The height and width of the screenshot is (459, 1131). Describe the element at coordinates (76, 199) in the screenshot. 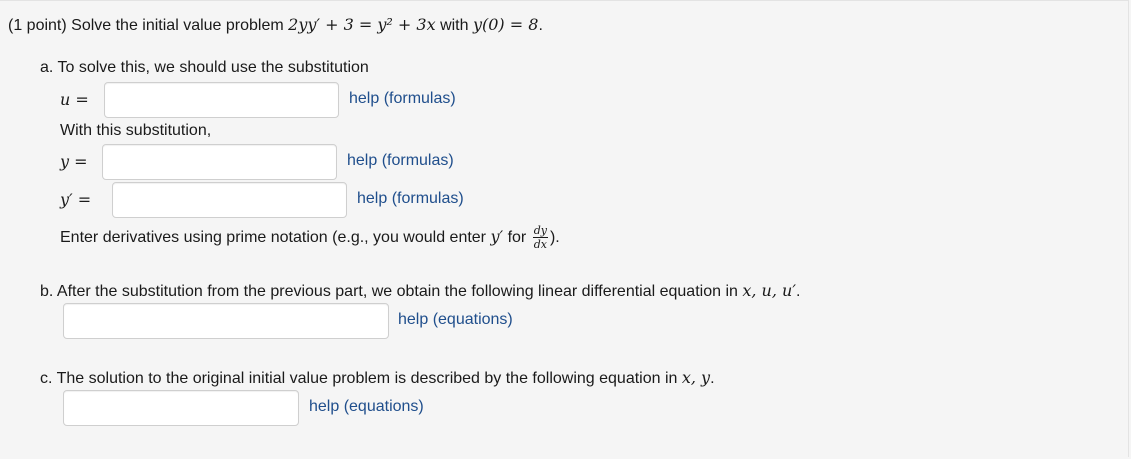

I see `yprime-label: y′ =` at that location.